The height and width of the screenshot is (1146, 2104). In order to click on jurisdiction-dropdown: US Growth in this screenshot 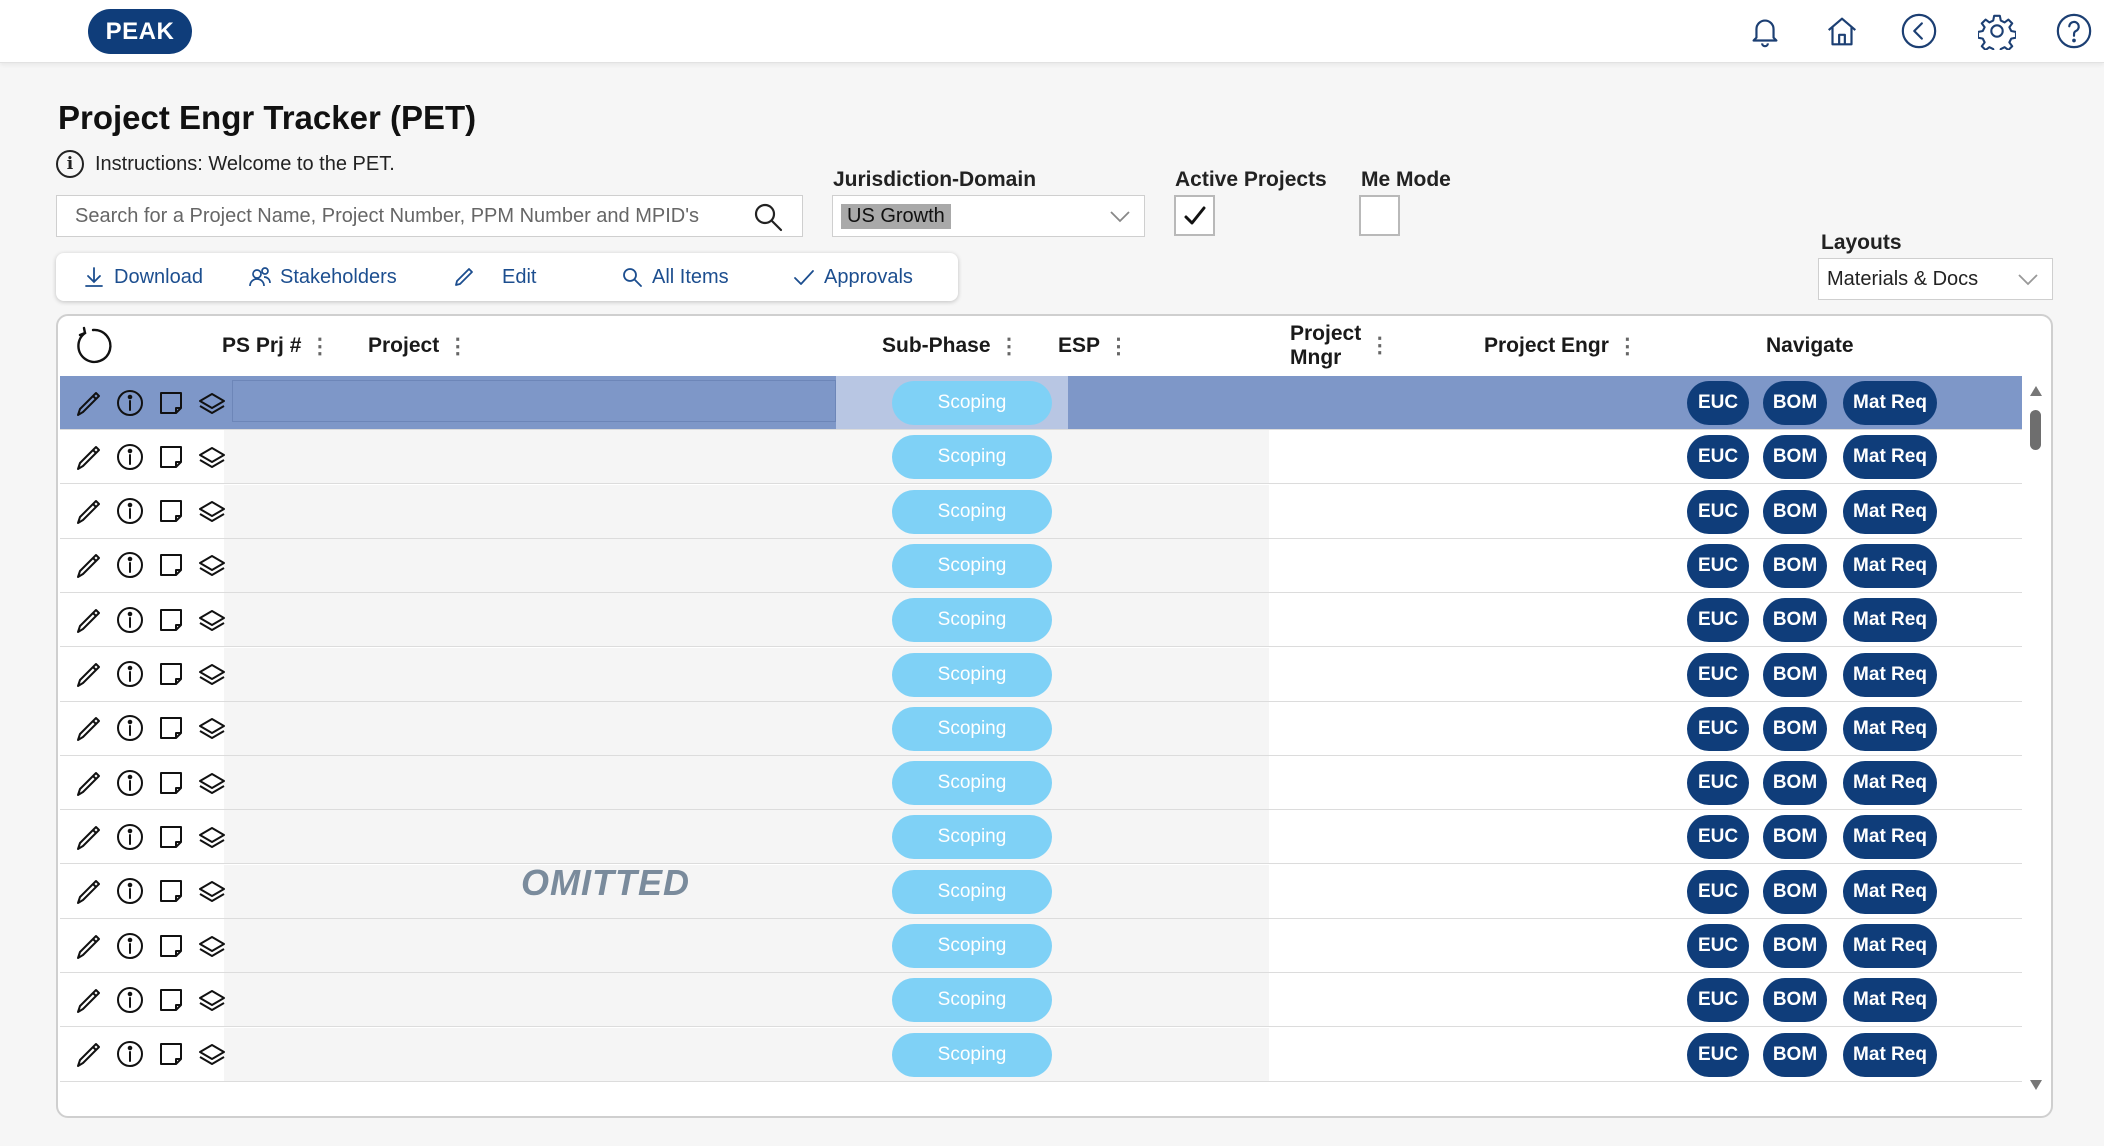, I will do `click(988, 216)`.